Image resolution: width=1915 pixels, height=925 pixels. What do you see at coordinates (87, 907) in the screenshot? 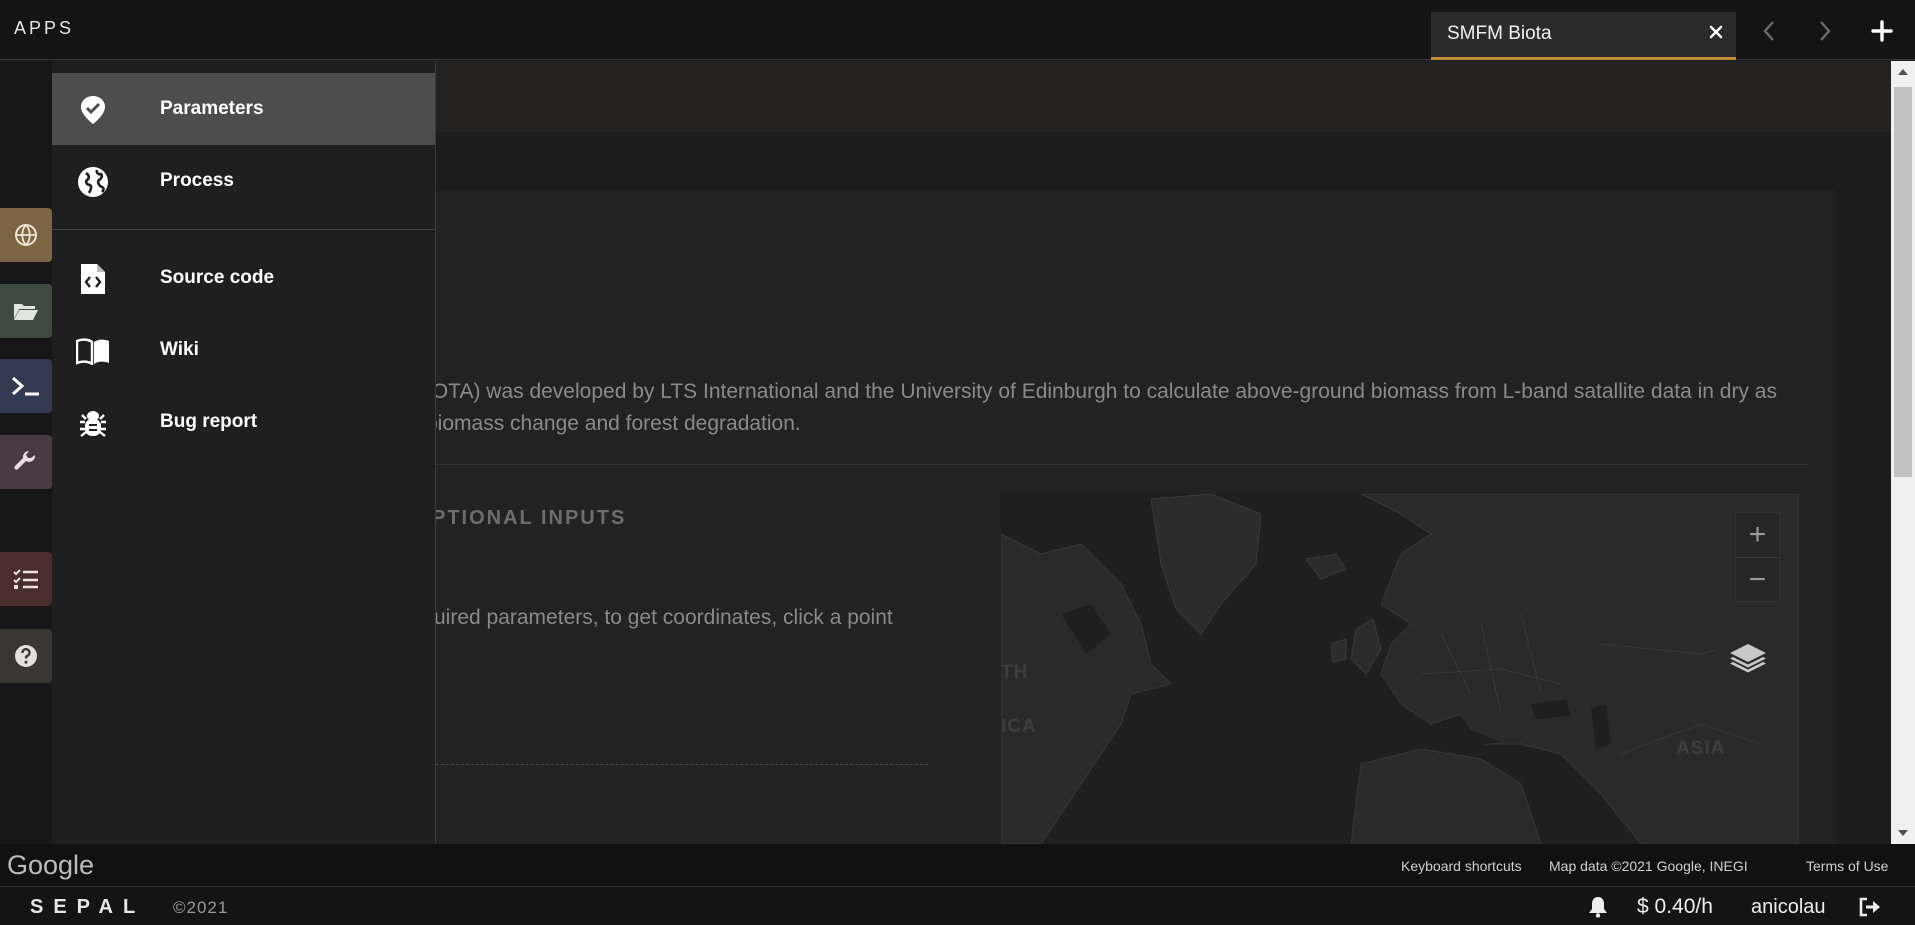
I see `sepal-brand: SEPAL` at bounding box center [87, 907].